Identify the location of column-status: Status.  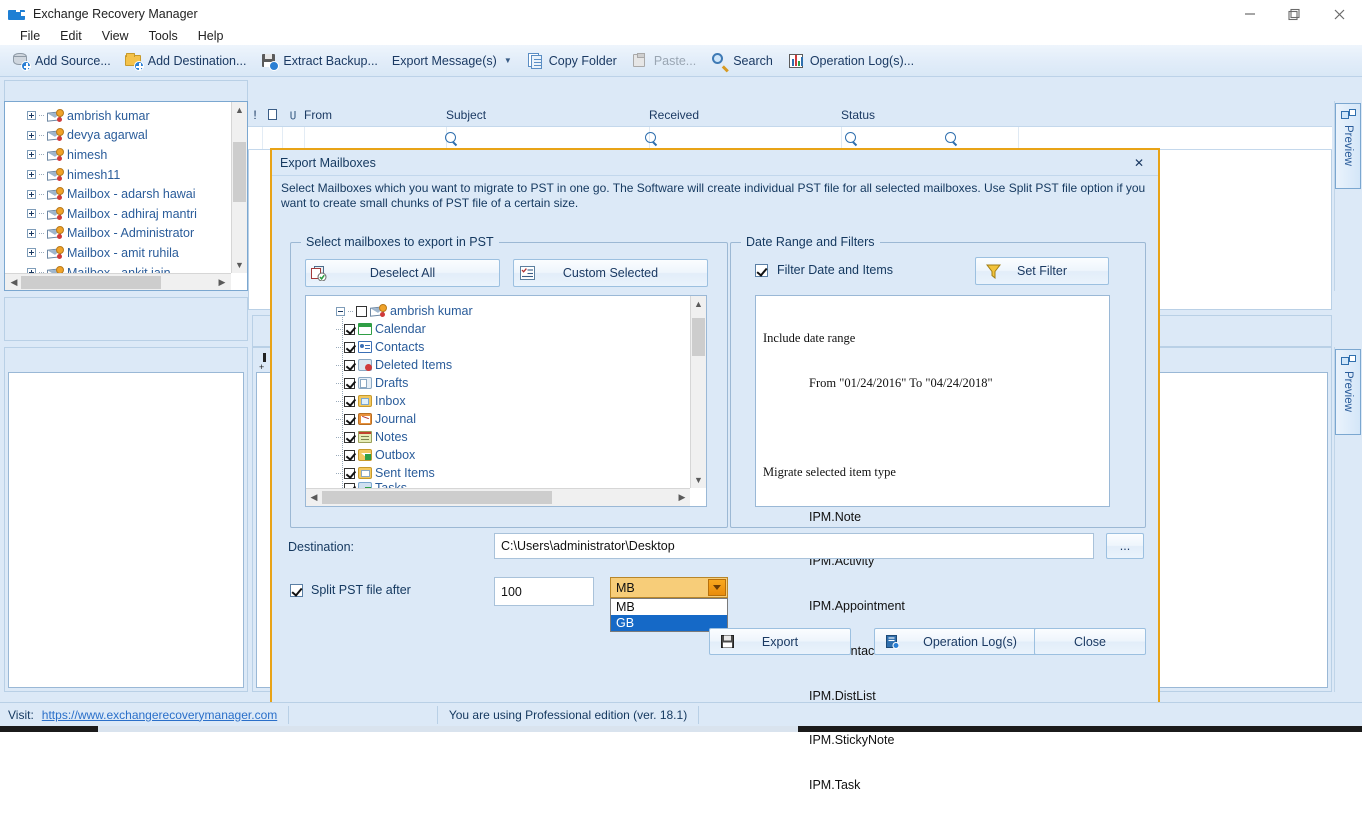
(941, 115).